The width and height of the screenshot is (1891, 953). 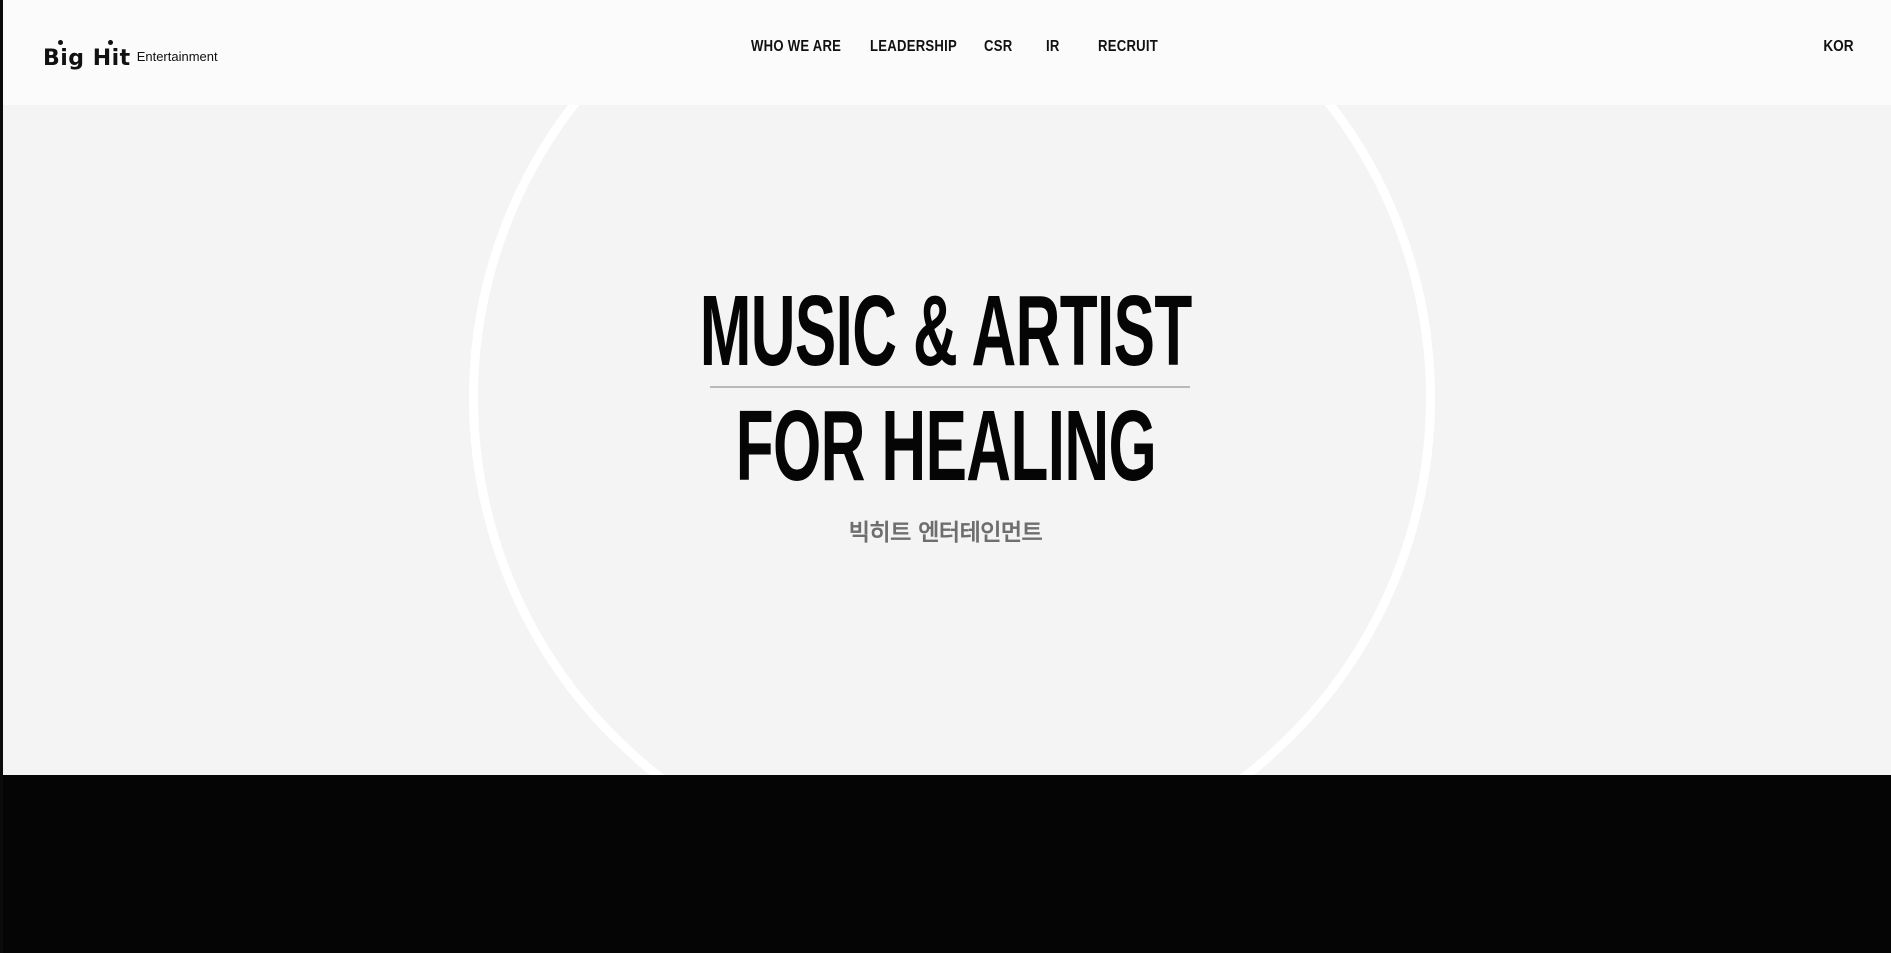 What do you see at coordinates (945, 533) in the screenshot?
I see `hero-subtitle: 빅히트 엔터테인먼트` at bounding box center [945, 533].